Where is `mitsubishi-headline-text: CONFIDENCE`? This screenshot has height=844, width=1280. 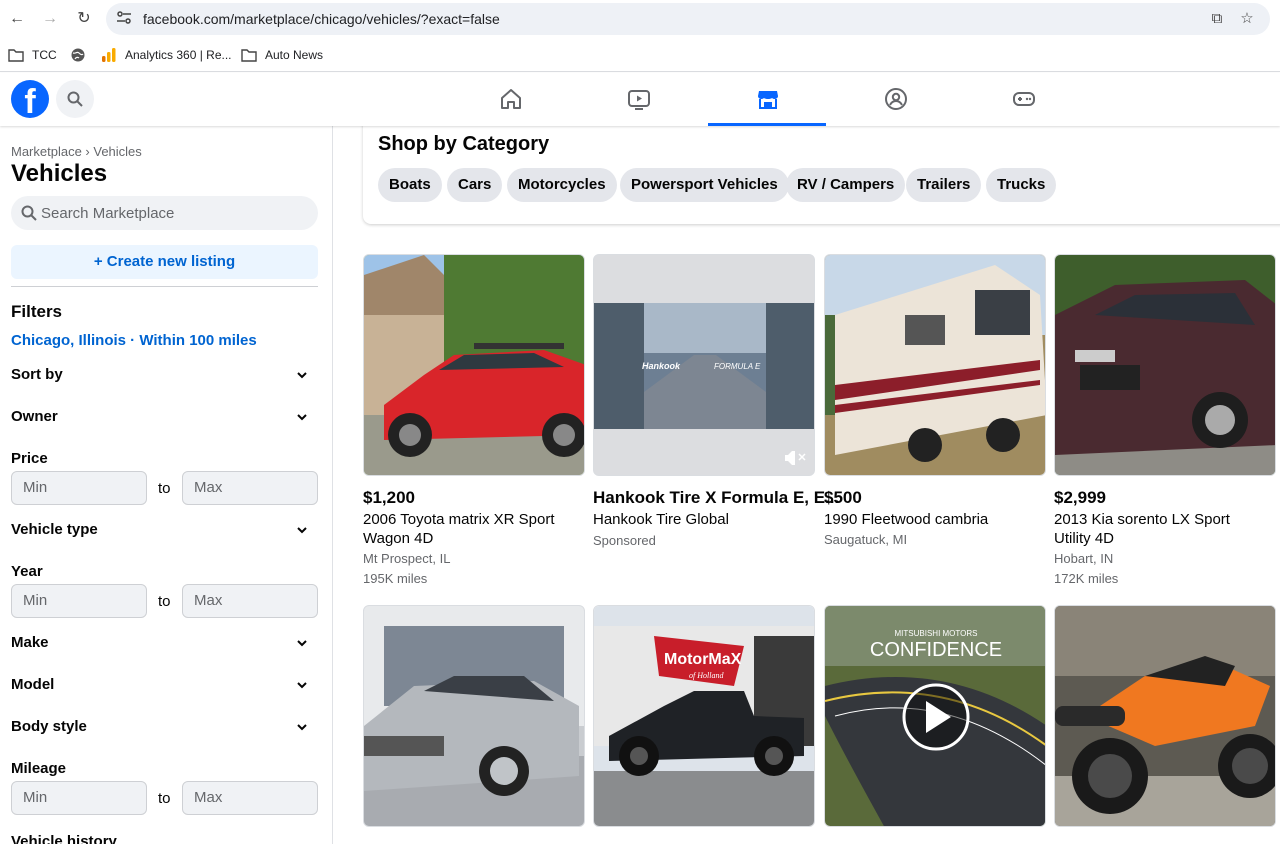
mitsubishi-headline-text: CONFIDENCE is located at coordinates (936, 650).